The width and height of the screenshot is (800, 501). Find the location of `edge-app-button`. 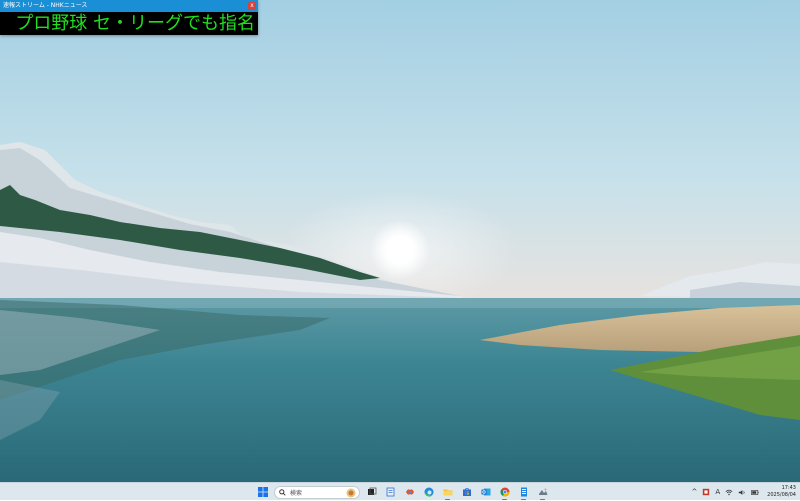

edge-app-button is located at coordinates (428, 492).